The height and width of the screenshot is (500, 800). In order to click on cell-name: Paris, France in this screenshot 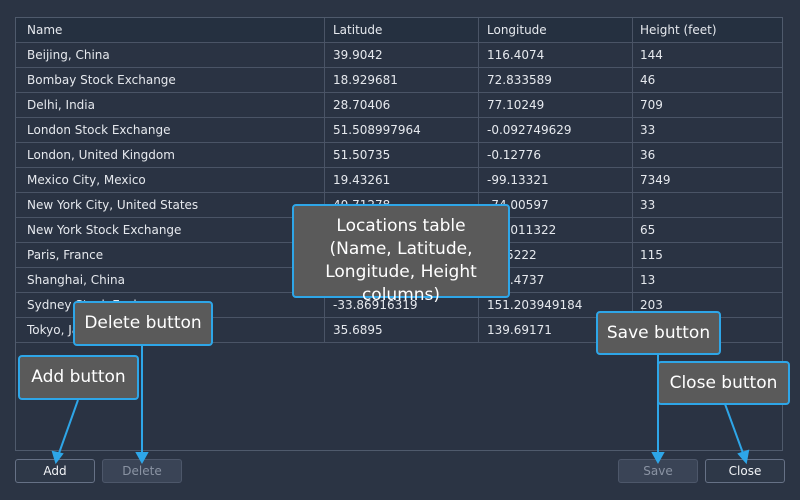, I will do `click(65, 255)`.